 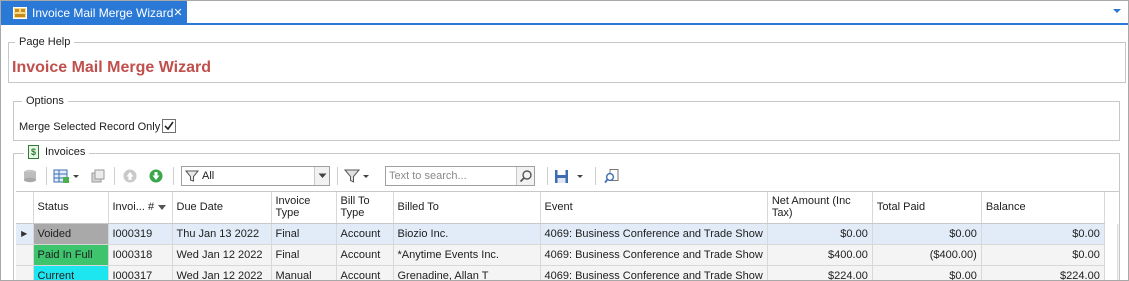 I want to click on copy-icon, so click(x=98, y=176).